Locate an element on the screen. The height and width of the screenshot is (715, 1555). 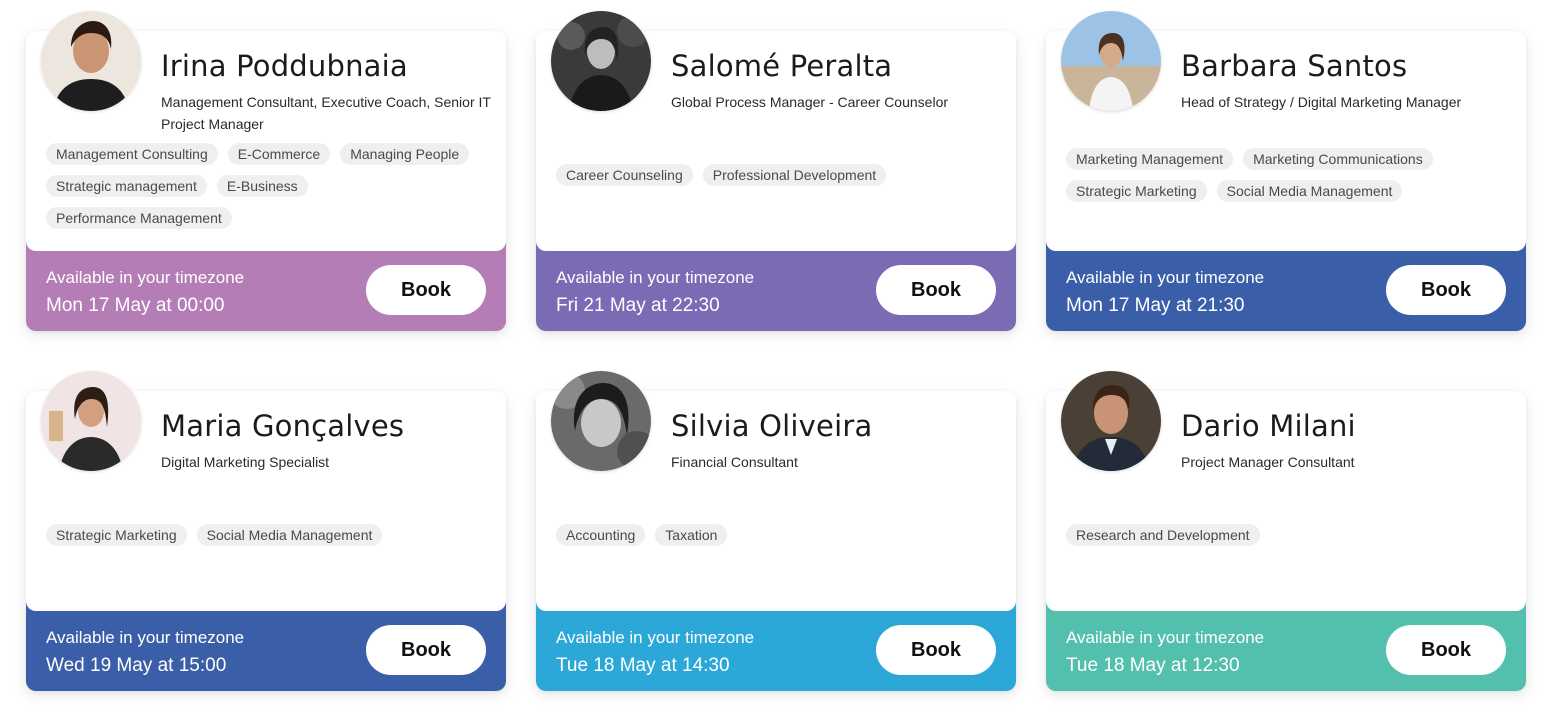
tag: Career Counseling is located at coordinates (624, 175).